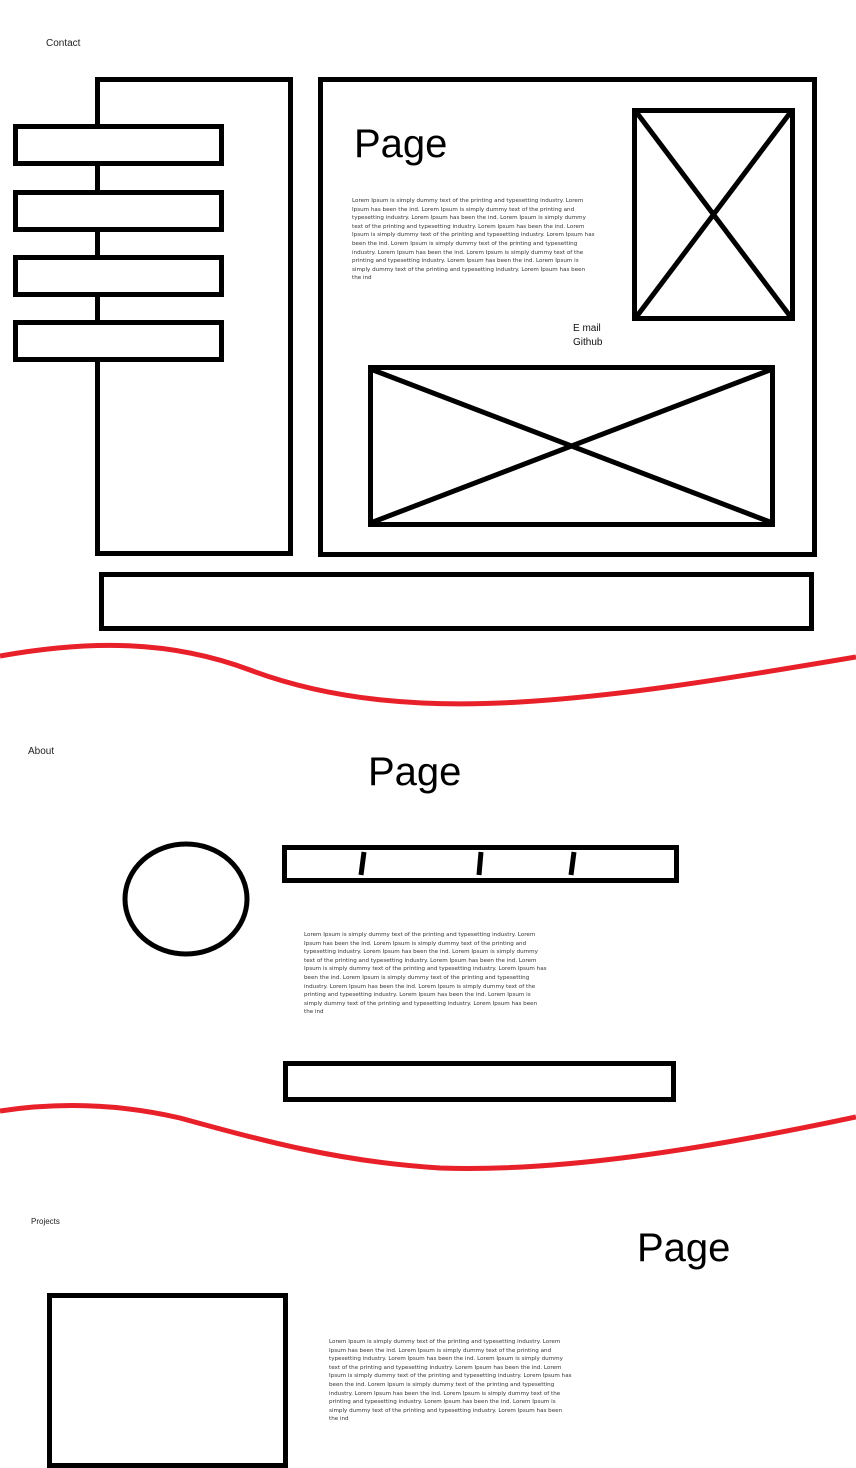 This screenshot has height=1468, width=856. I want to click on avatar-circle, so click(186, 899).